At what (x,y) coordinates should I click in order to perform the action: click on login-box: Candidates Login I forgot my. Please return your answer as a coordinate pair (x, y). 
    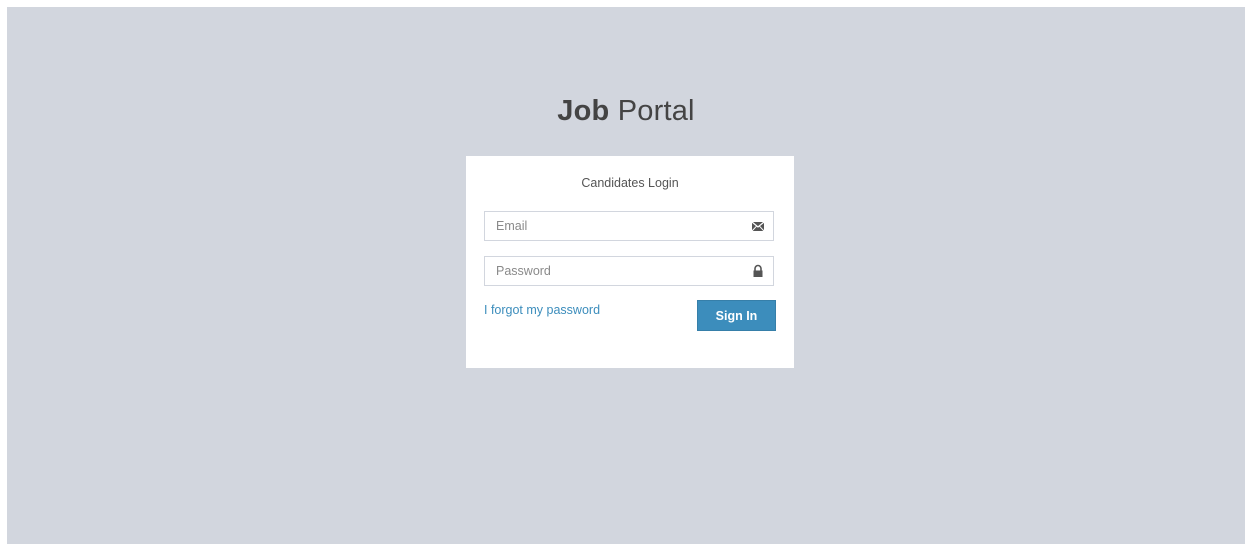
    Looking at the image, I should click on (630, 262).